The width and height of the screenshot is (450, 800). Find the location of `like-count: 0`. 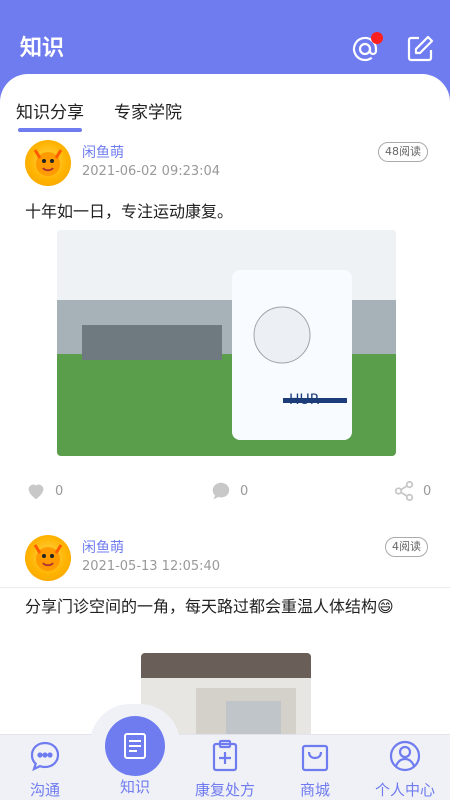

like-count: 0 is located at coordinates (59, 491).